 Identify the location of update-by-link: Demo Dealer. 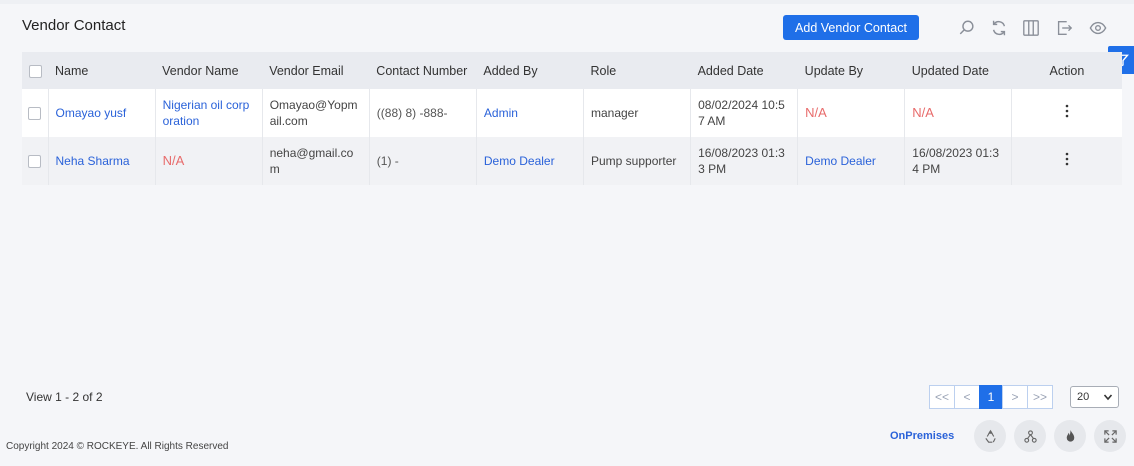
(840, 161).